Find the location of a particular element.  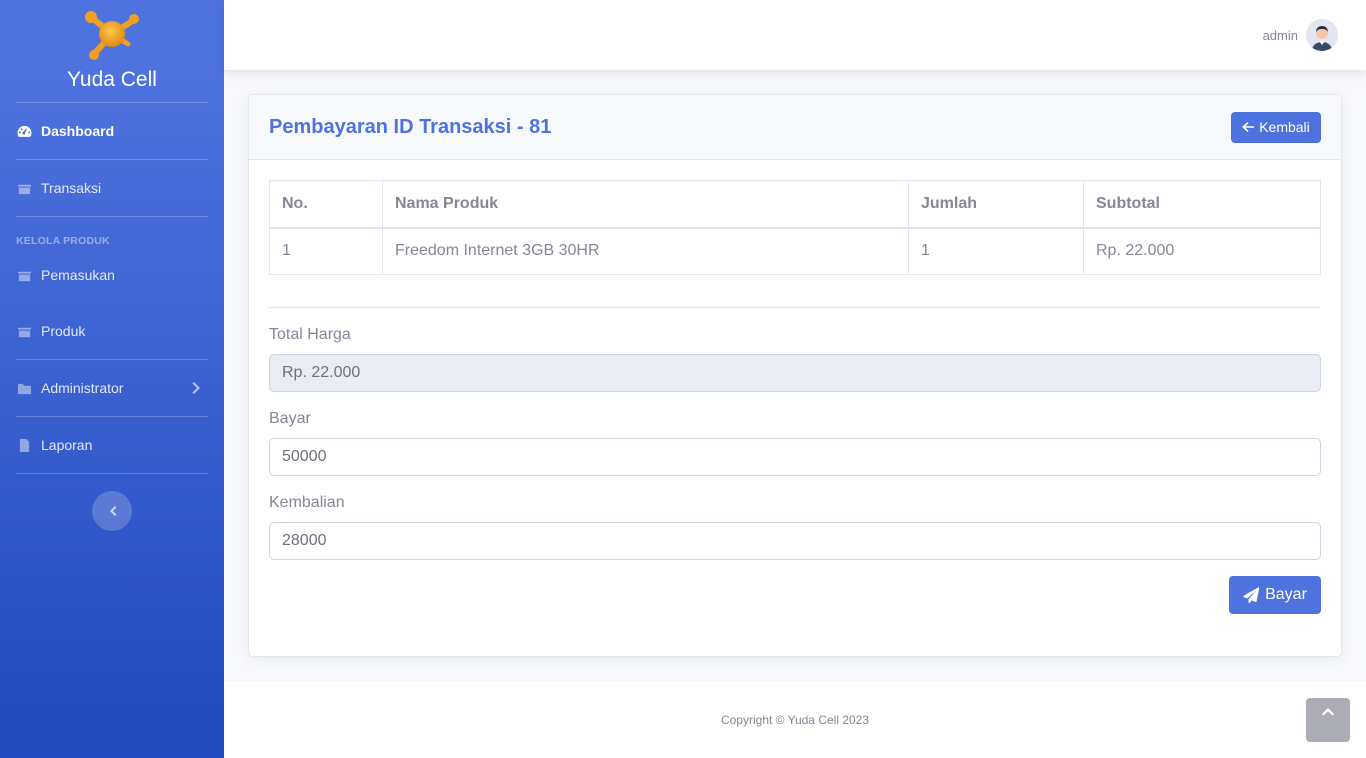

arrow-left-icon is located at coordinates (1248, 127).